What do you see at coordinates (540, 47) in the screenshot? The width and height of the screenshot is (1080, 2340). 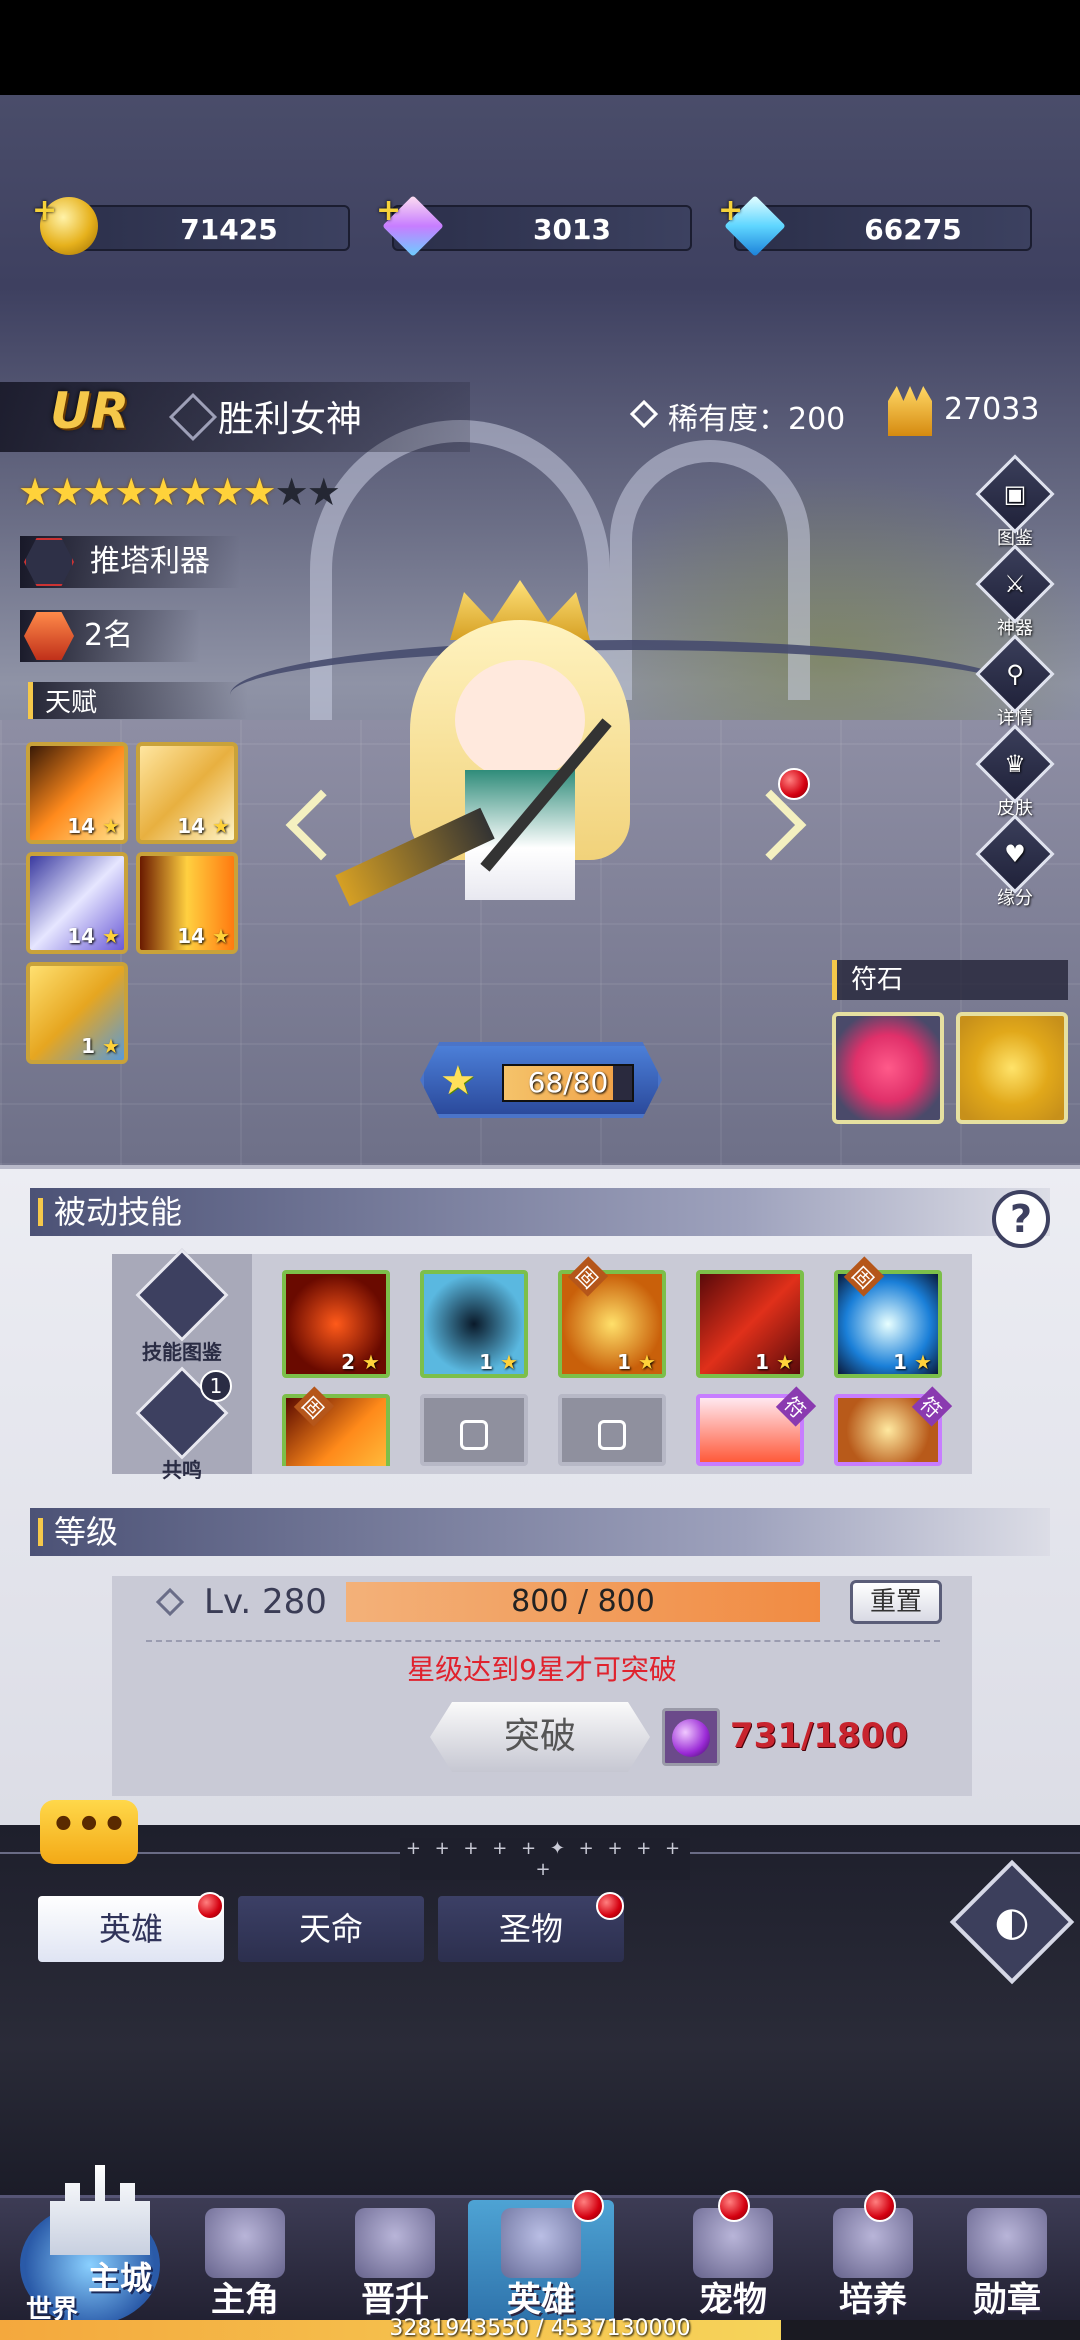 I see `status-bar` at bounding box center [540, 47].